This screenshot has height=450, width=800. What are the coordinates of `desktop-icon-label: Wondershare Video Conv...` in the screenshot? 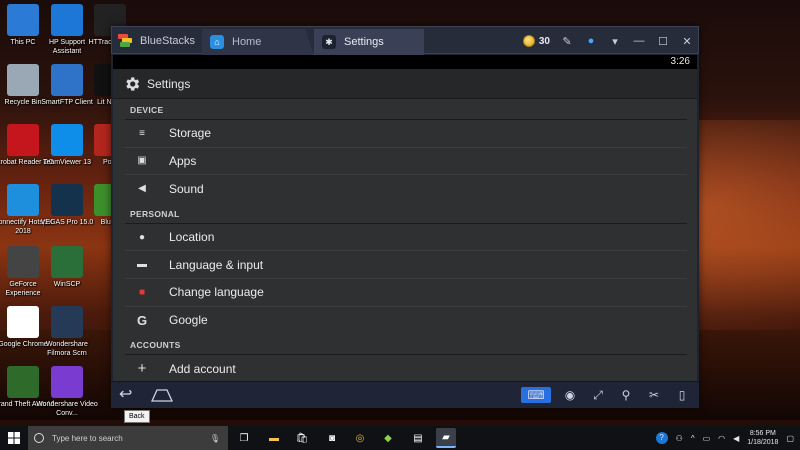 It's located at (67, 409).